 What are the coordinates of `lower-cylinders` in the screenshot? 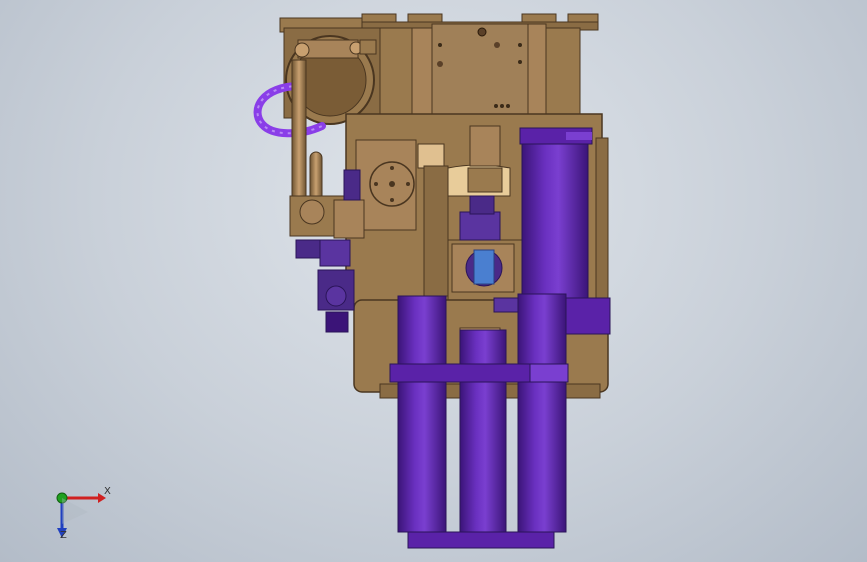 It's located at (479, 421).